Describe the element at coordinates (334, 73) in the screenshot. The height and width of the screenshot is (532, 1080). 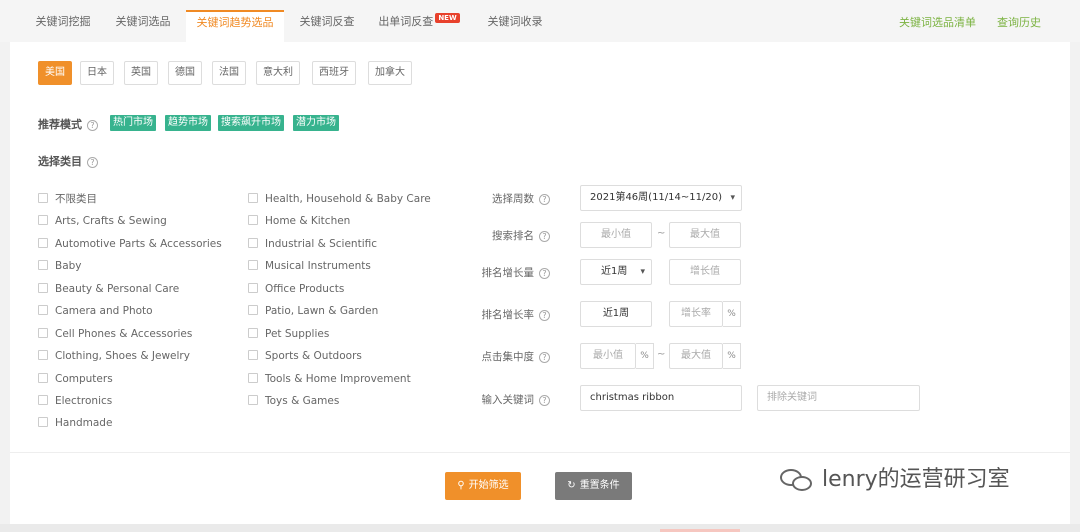
I see `country-es: 西班牙` at that location.